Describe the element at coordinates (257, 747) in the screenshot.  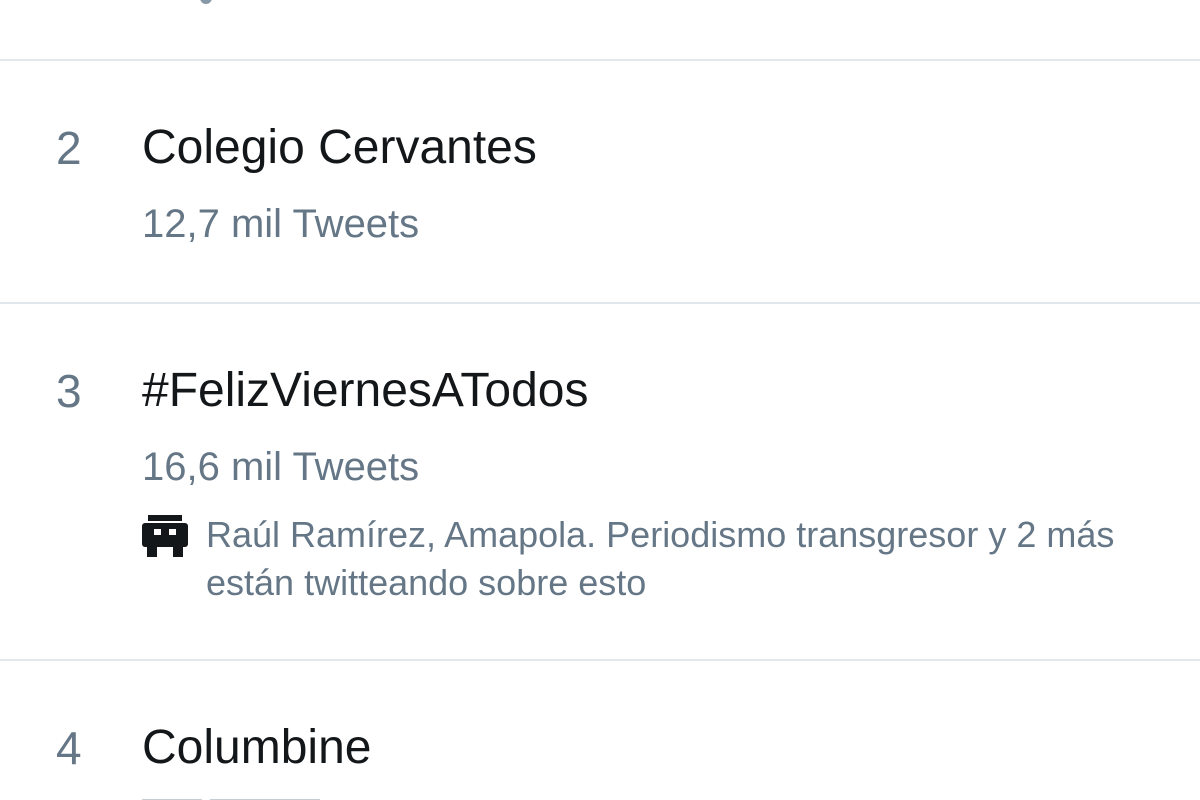
I see `trend-name: Columbine` at that location.